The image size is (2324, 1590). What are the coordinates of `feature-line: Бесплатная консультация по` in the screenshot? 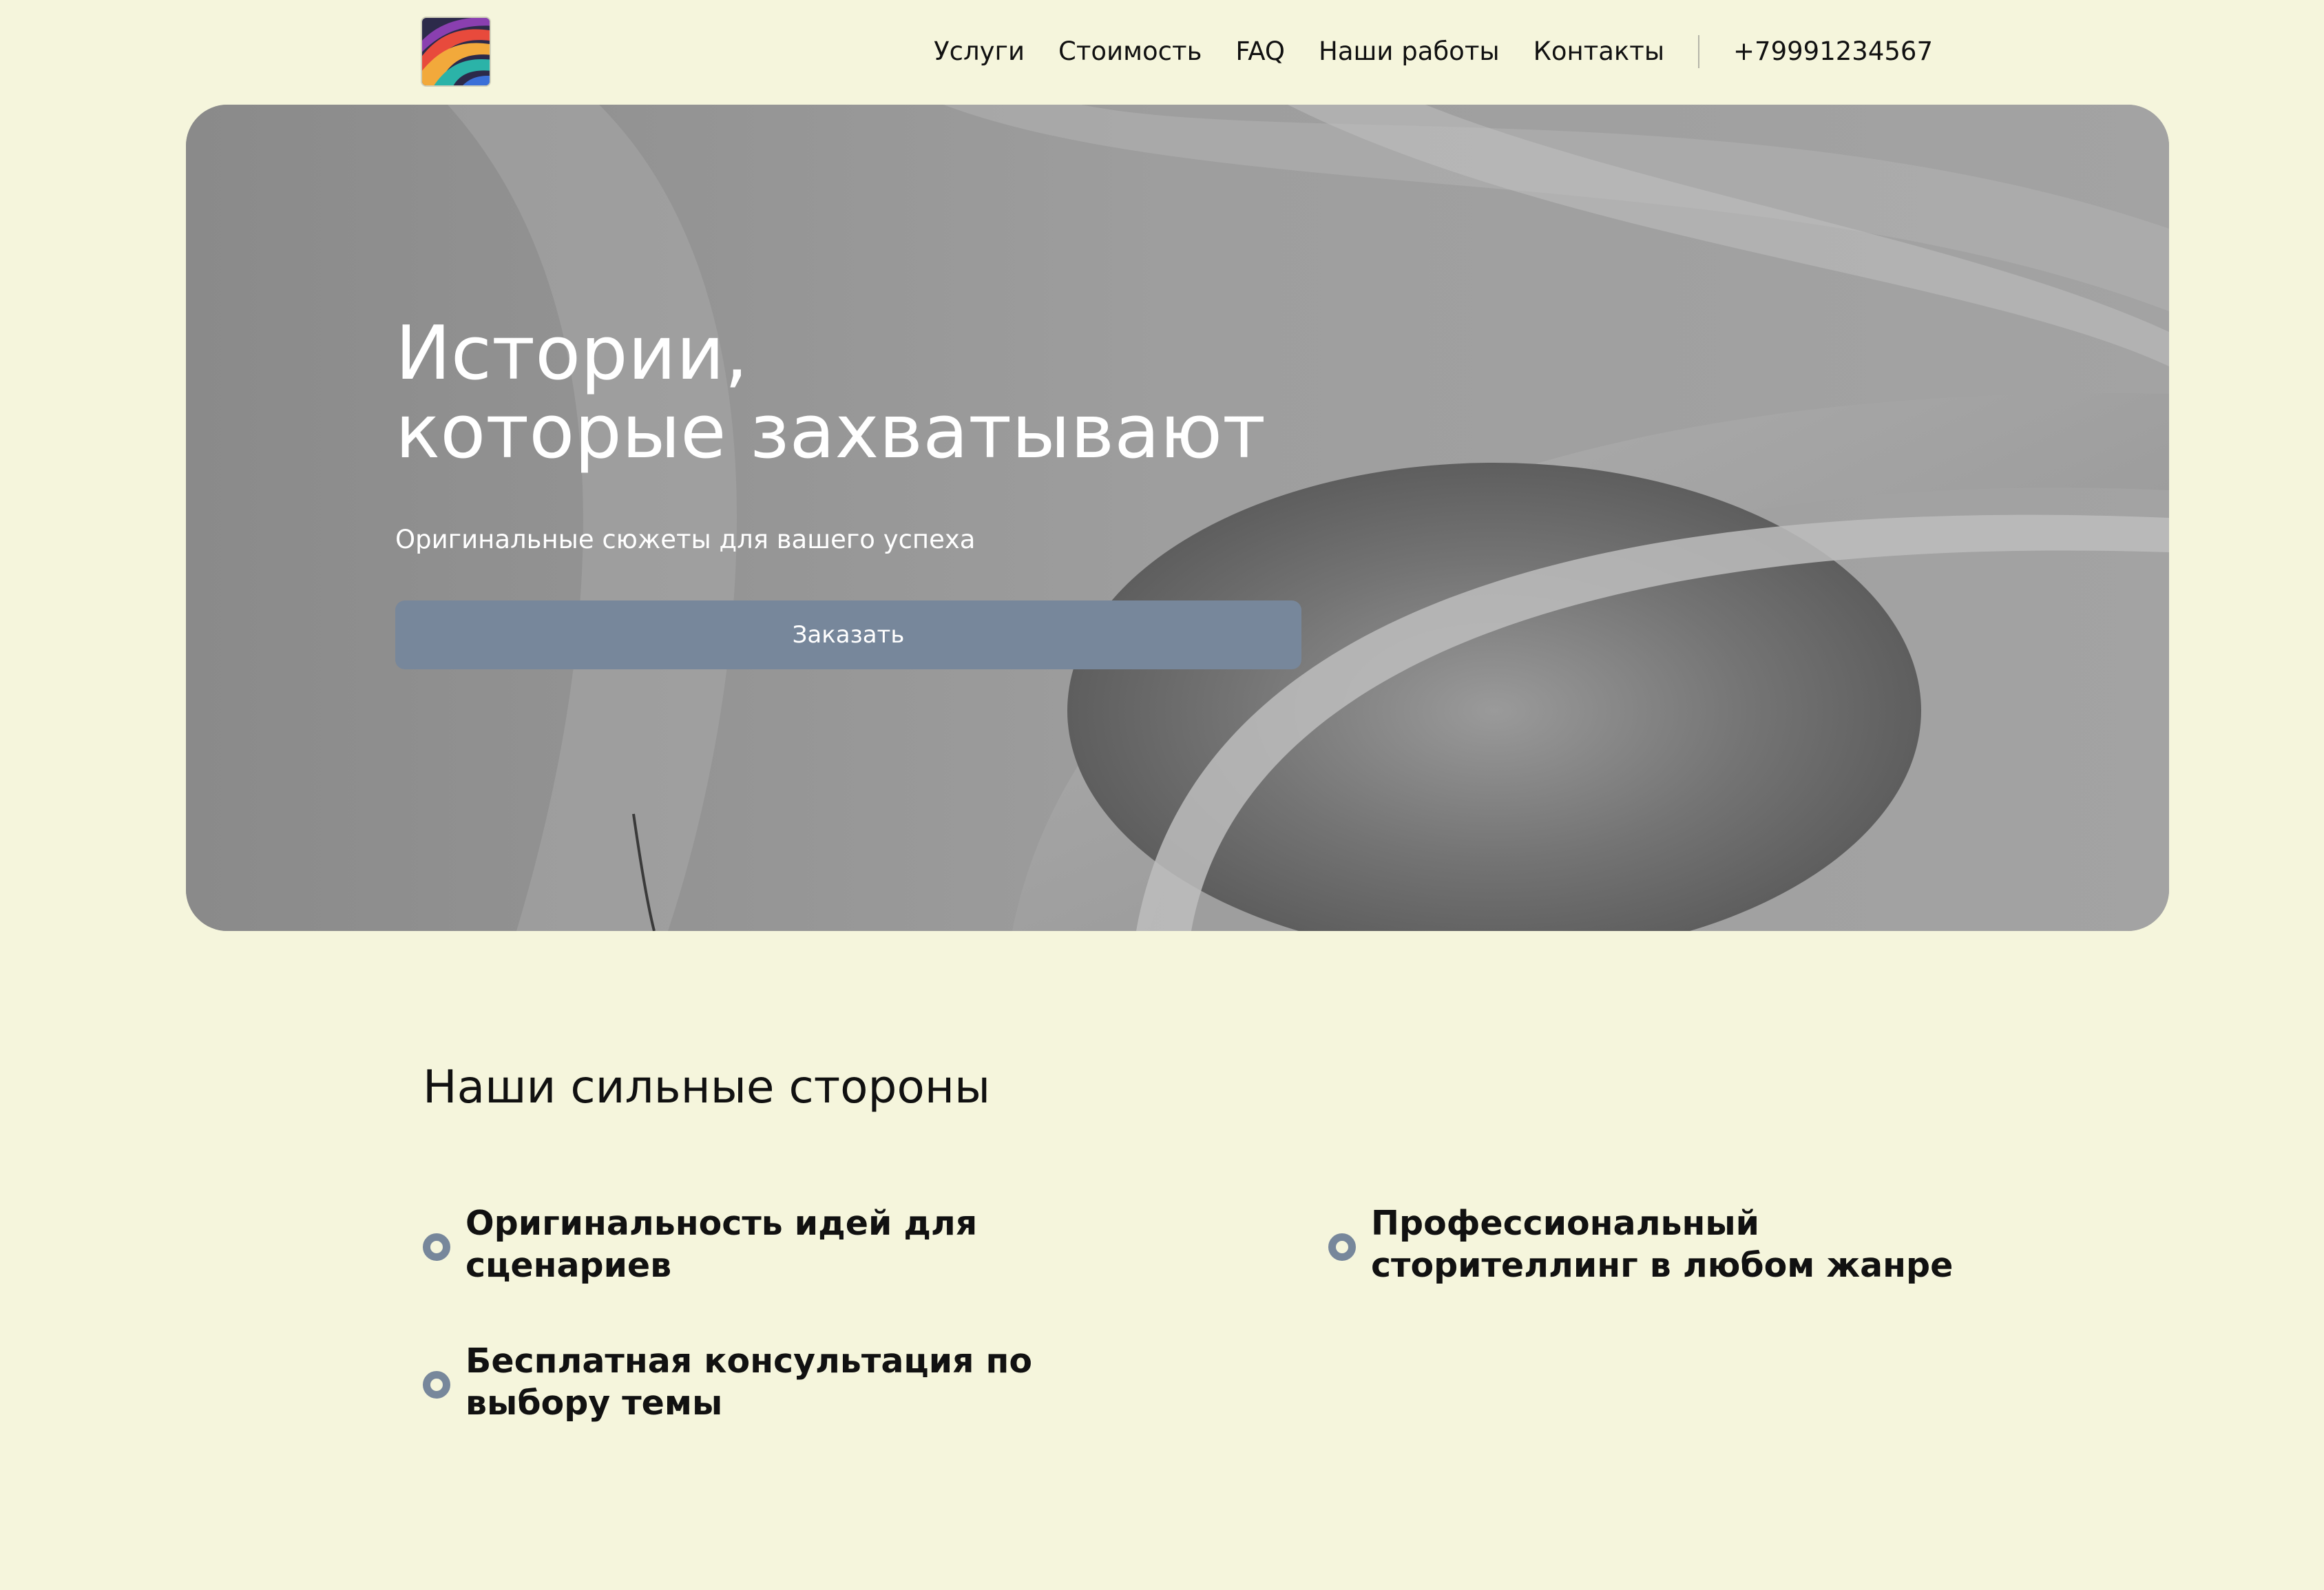 It's located at (749, 1361).